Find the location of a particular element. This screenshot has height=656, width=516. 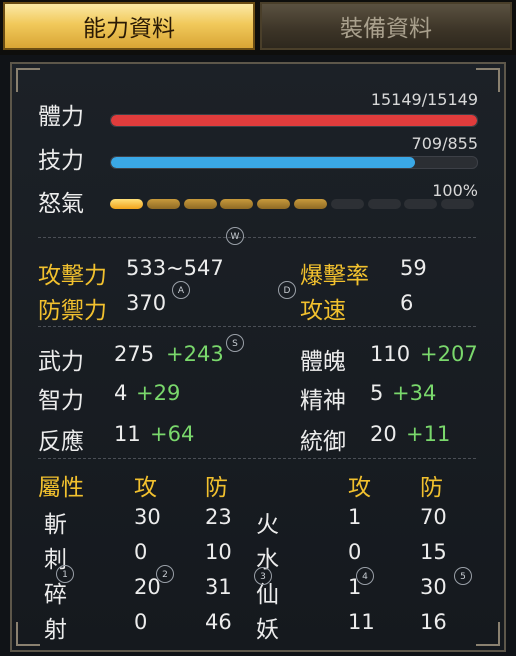

speed-value: 6 is located at coordinates (407, 303).